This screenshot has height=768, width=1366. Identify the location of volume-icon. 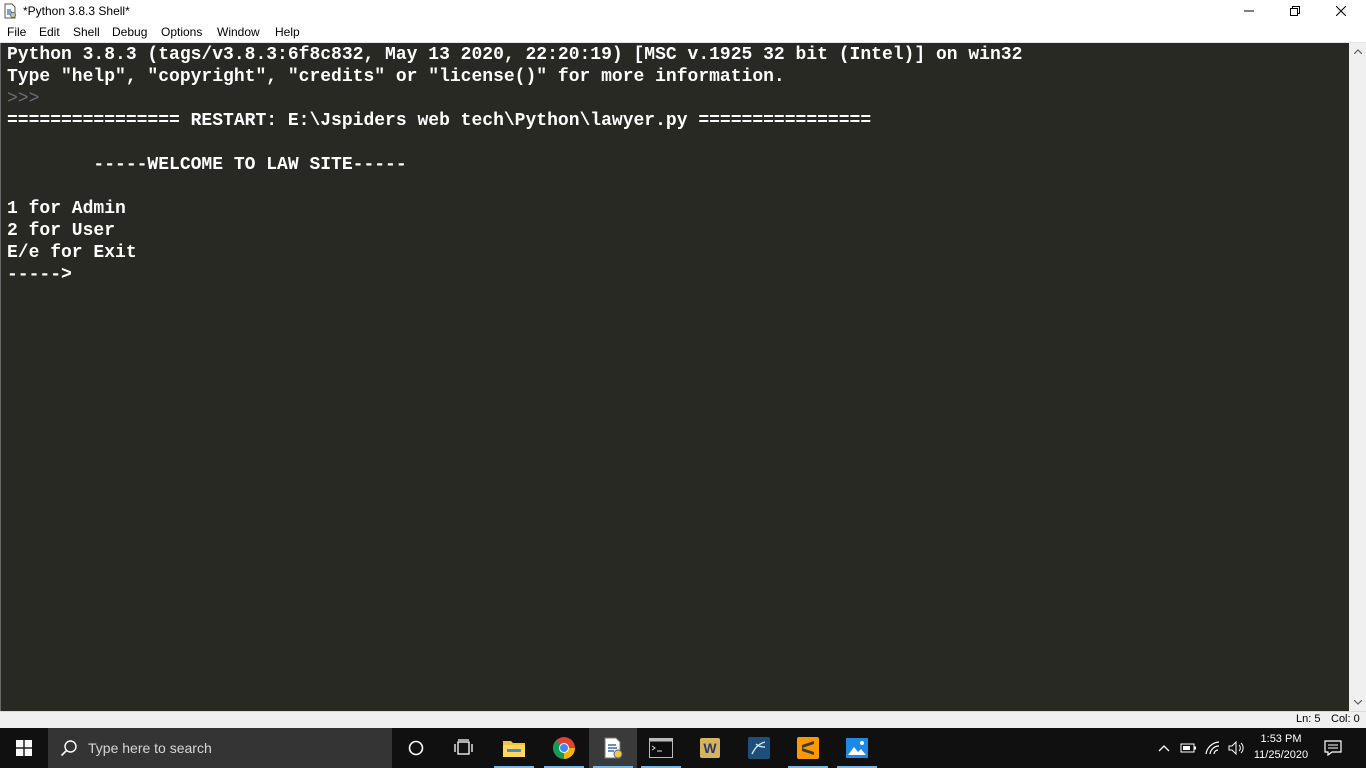
(1237, 748).